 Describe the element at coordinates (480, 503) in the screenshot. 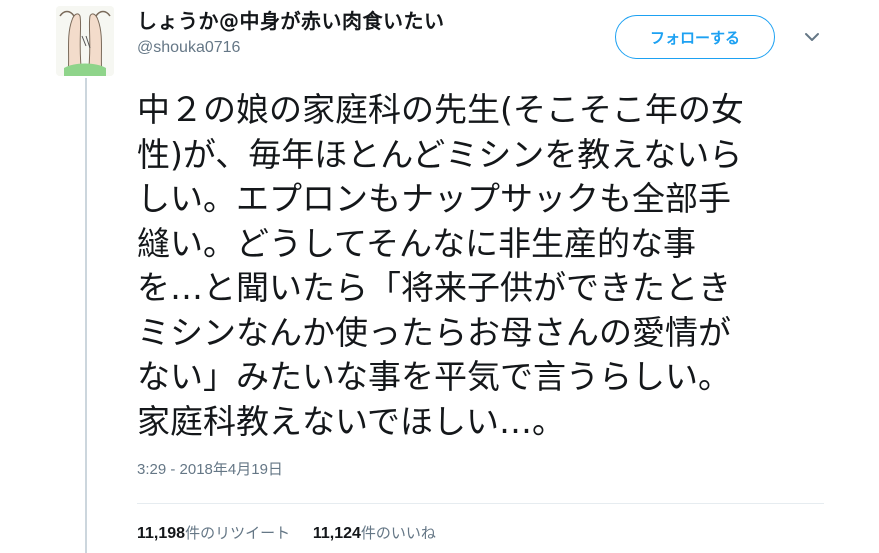

I see `divider` at that location.